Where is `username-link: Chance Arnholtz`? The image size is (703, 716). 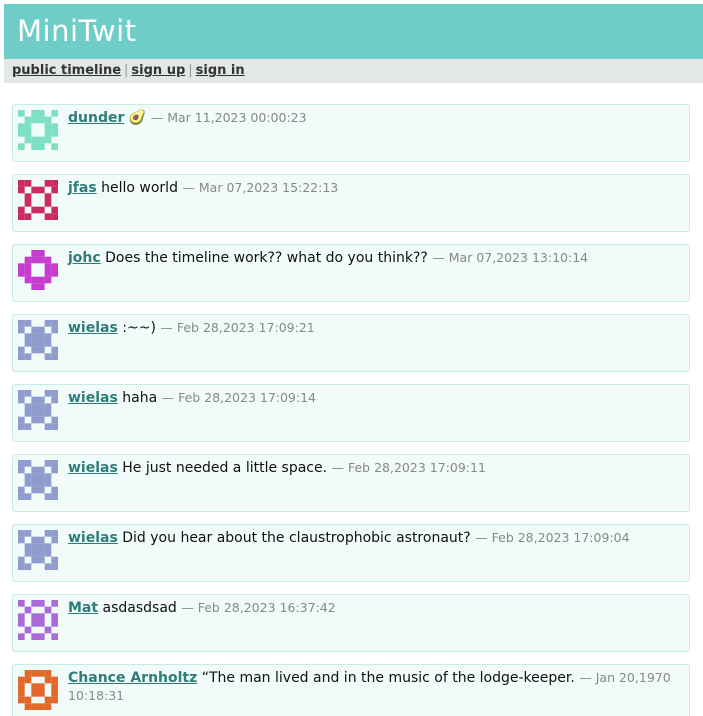
username-link: Chance Arnholtz is located at coordinates (132, 678).